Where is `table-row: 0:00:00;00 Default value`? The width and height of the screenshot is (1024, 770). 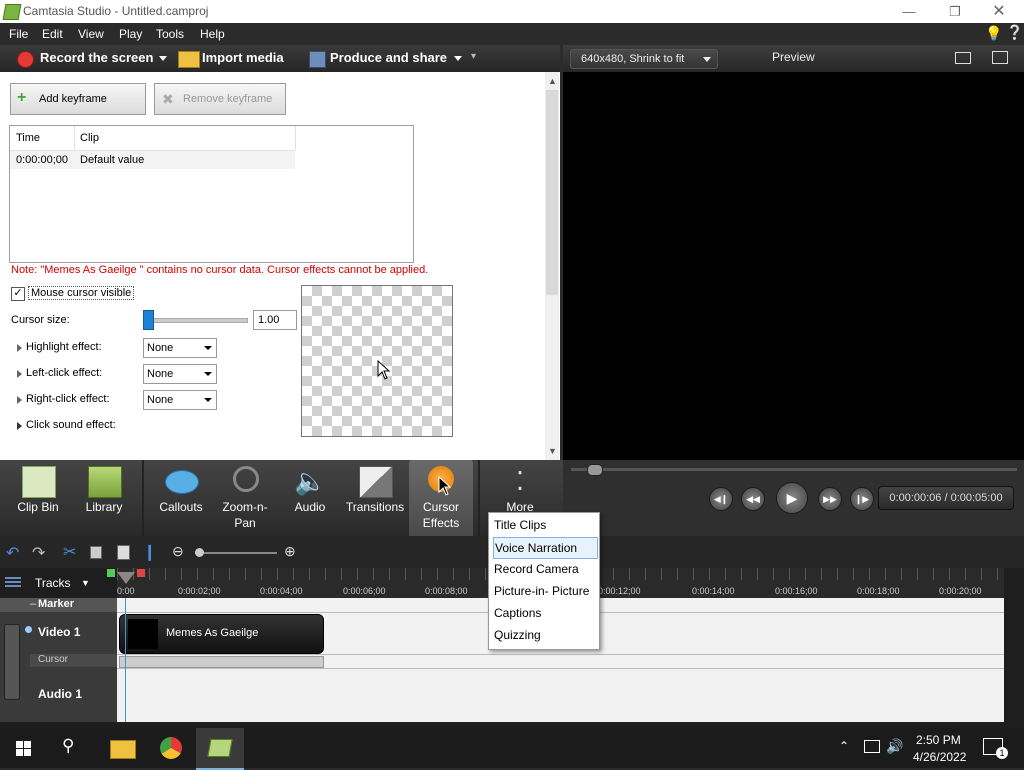
table-row: 0:00:00;00 Default value is located at coordinates (152, 160).